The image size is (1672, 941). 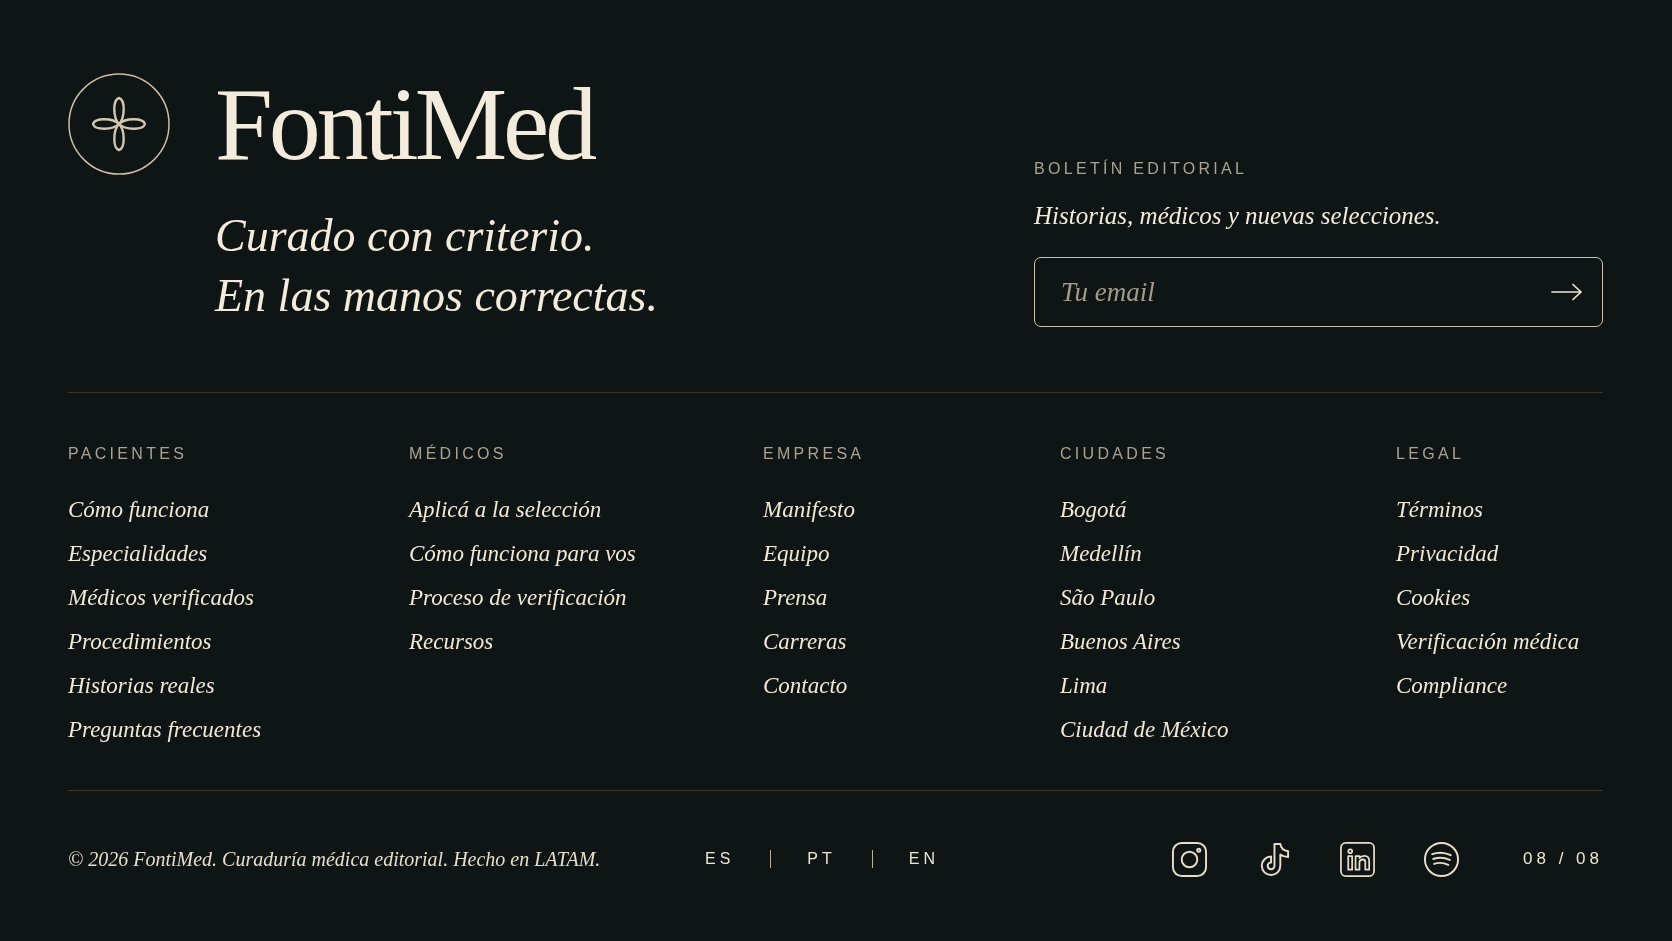 I want to click on footer-link: Privacidad, so click(x=1447, y=554).